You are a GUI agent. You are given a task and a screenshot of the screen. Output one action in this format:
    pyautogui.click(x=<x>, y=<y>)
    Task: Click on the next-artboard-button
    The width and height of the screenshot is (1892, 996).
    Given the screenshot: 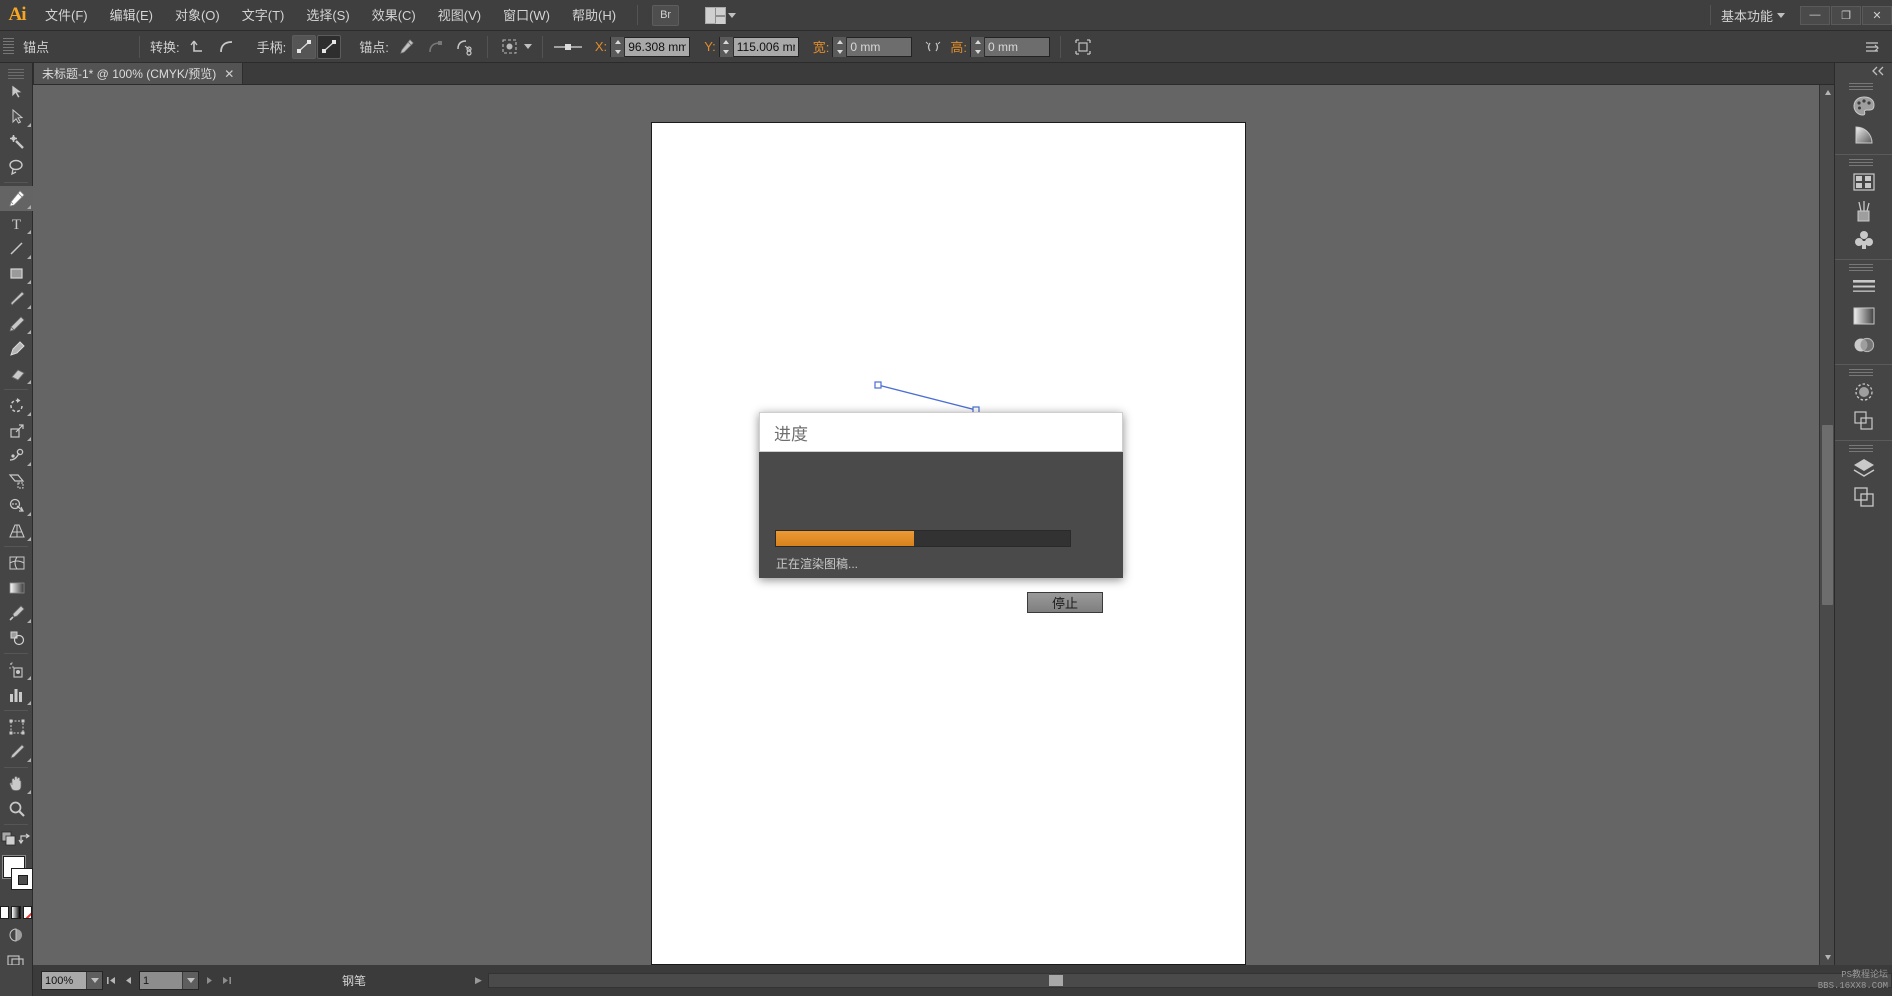 What is the action you would take?
    pyautogui.click(x=209, y=980)
    